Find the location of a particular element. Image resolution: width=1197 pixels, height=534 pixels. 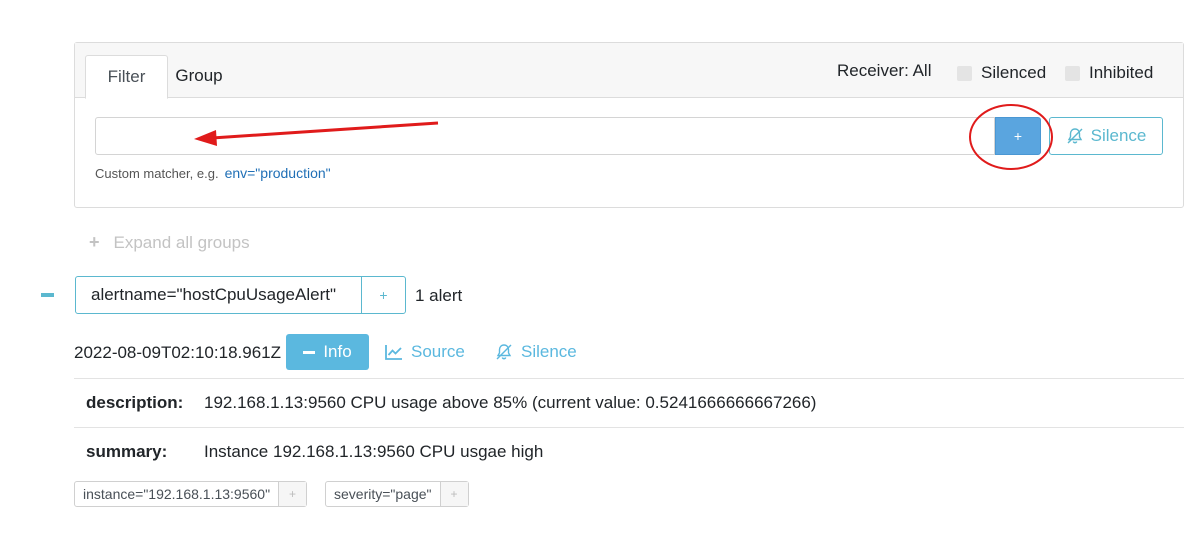

label-chip-severity: severity="page" + is located at coordinates (397, 494).